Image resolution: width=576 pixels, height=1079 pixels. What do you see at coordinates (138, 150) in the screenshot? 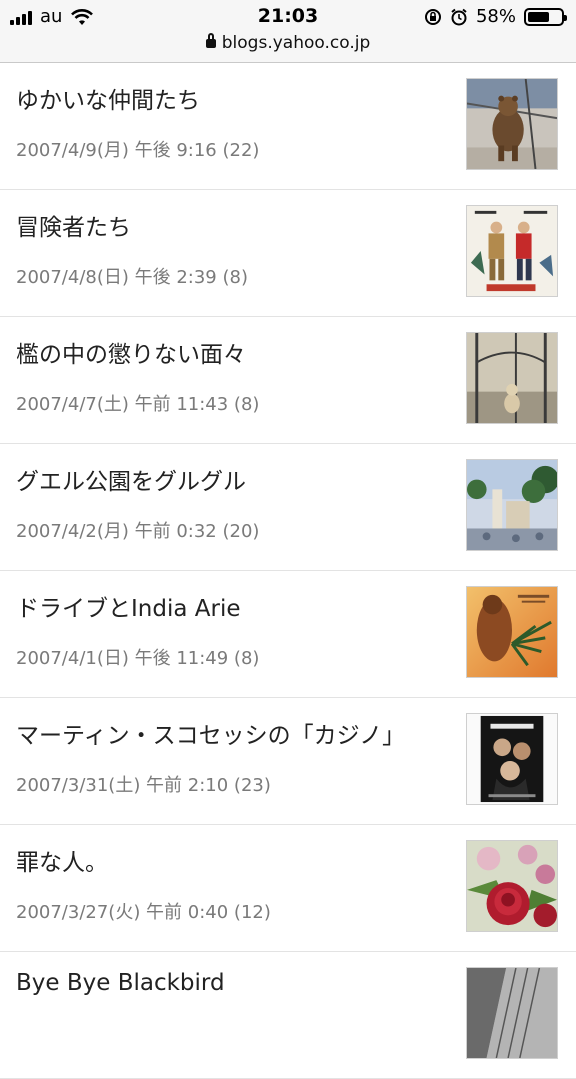
I see `entry-meta: 2007/4/9(月) 午後 9:16 (22)` at bounding box center [138, 150].